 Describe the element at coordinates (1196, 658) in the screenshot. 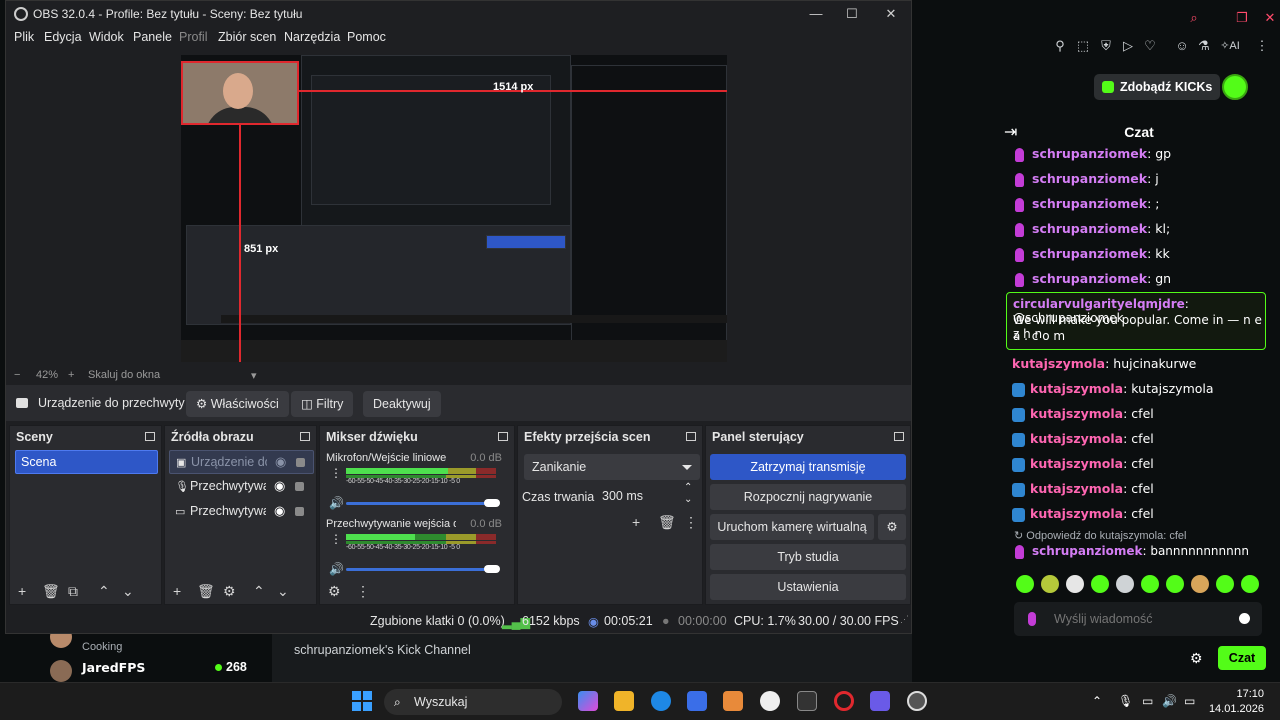

I see `chat-settings-icon: ⚙` at that location.